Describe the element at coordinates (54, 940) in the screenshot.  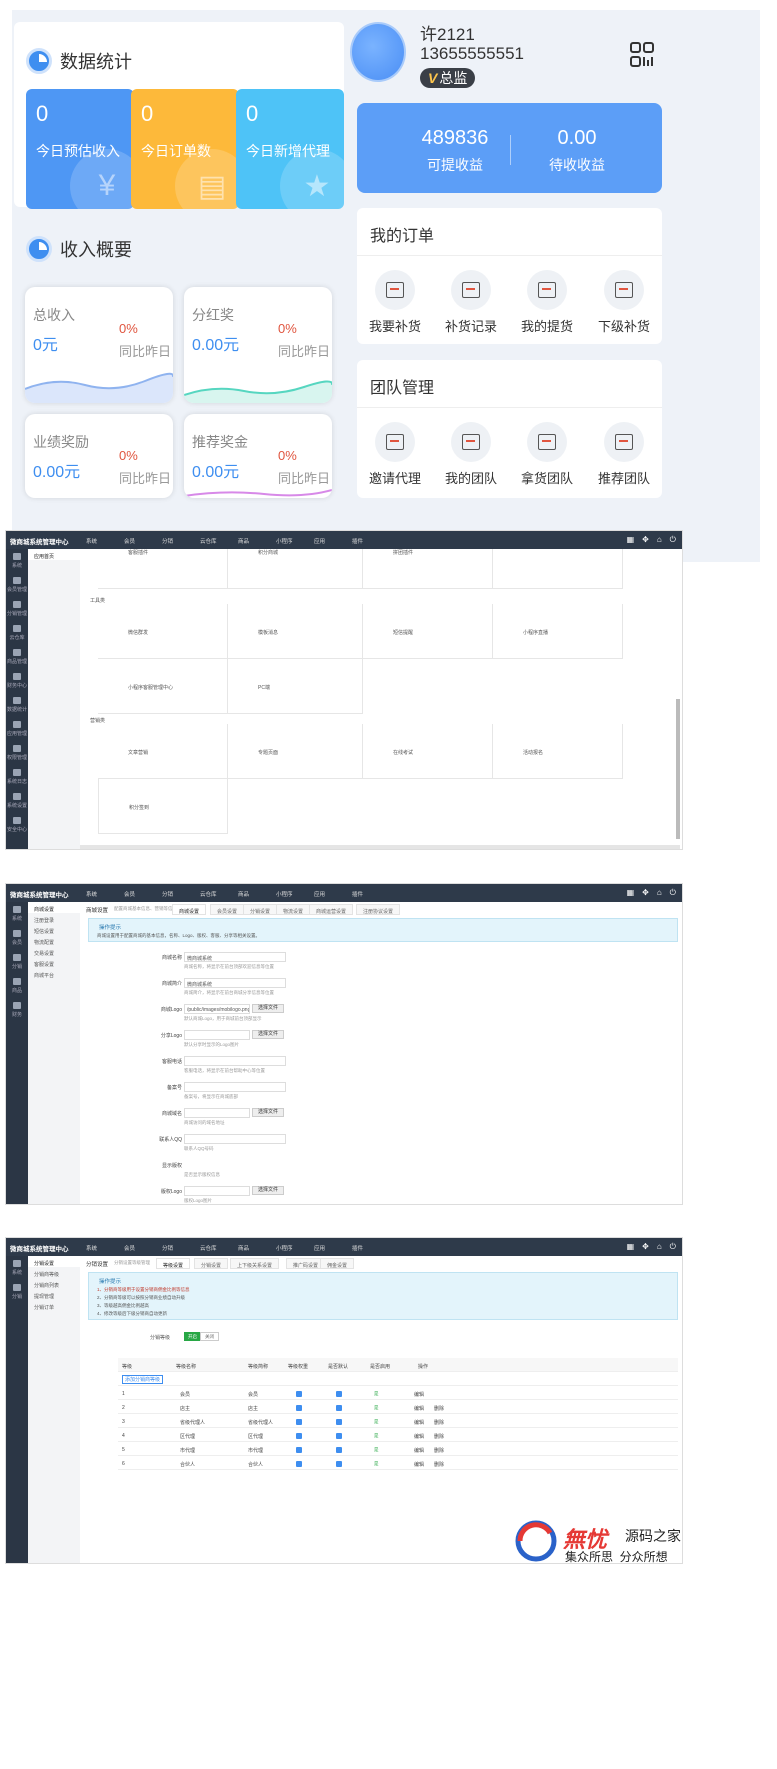
I see `sub-item: 物流配置` at that location.